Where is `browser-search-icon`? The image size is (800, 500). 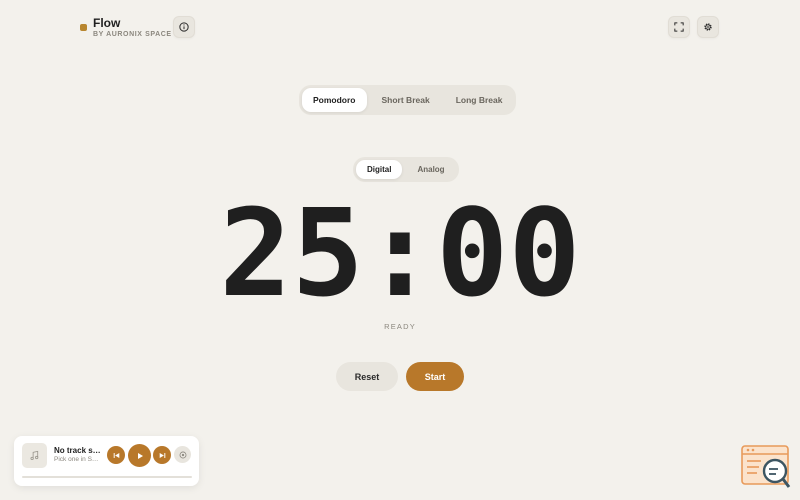 browser-search-icon is located at coordinates (766, 466).